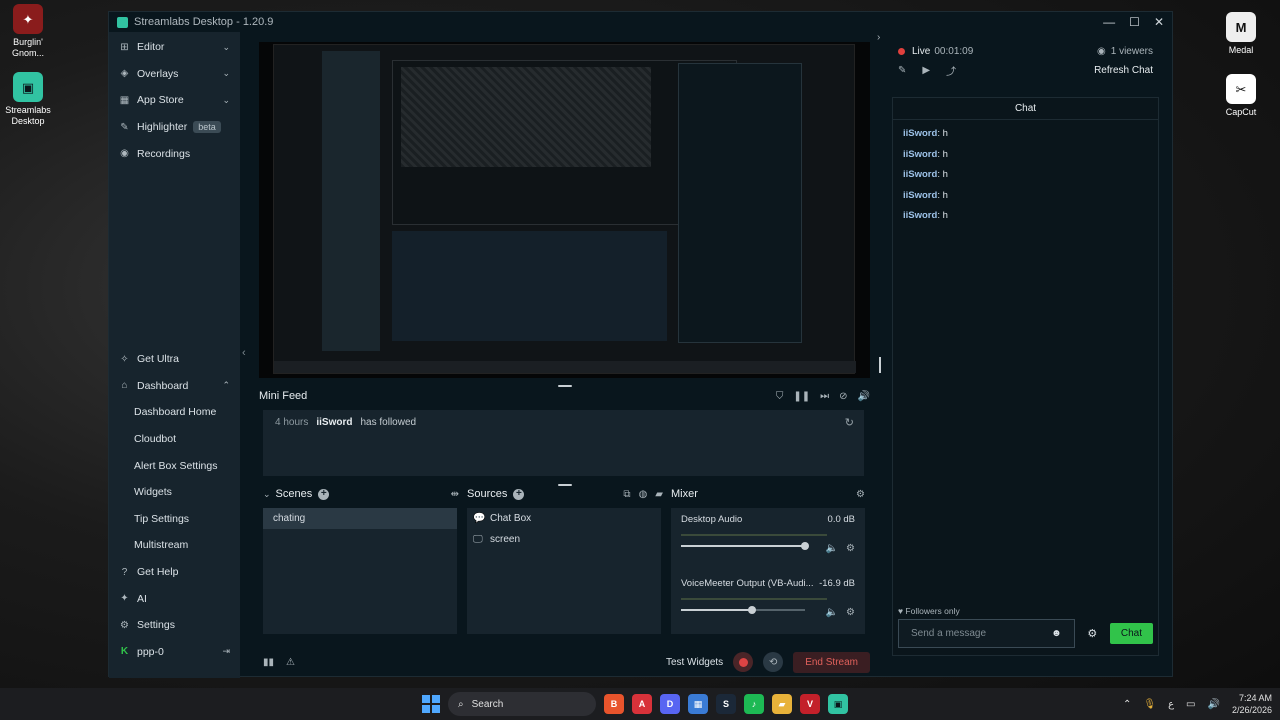 The width and height of the screenshot is (1280, 720). What do you see at coordinates (1171, 704) in the screenshot?
I see `language-icon: ع` at bounding box center [1171, 704].